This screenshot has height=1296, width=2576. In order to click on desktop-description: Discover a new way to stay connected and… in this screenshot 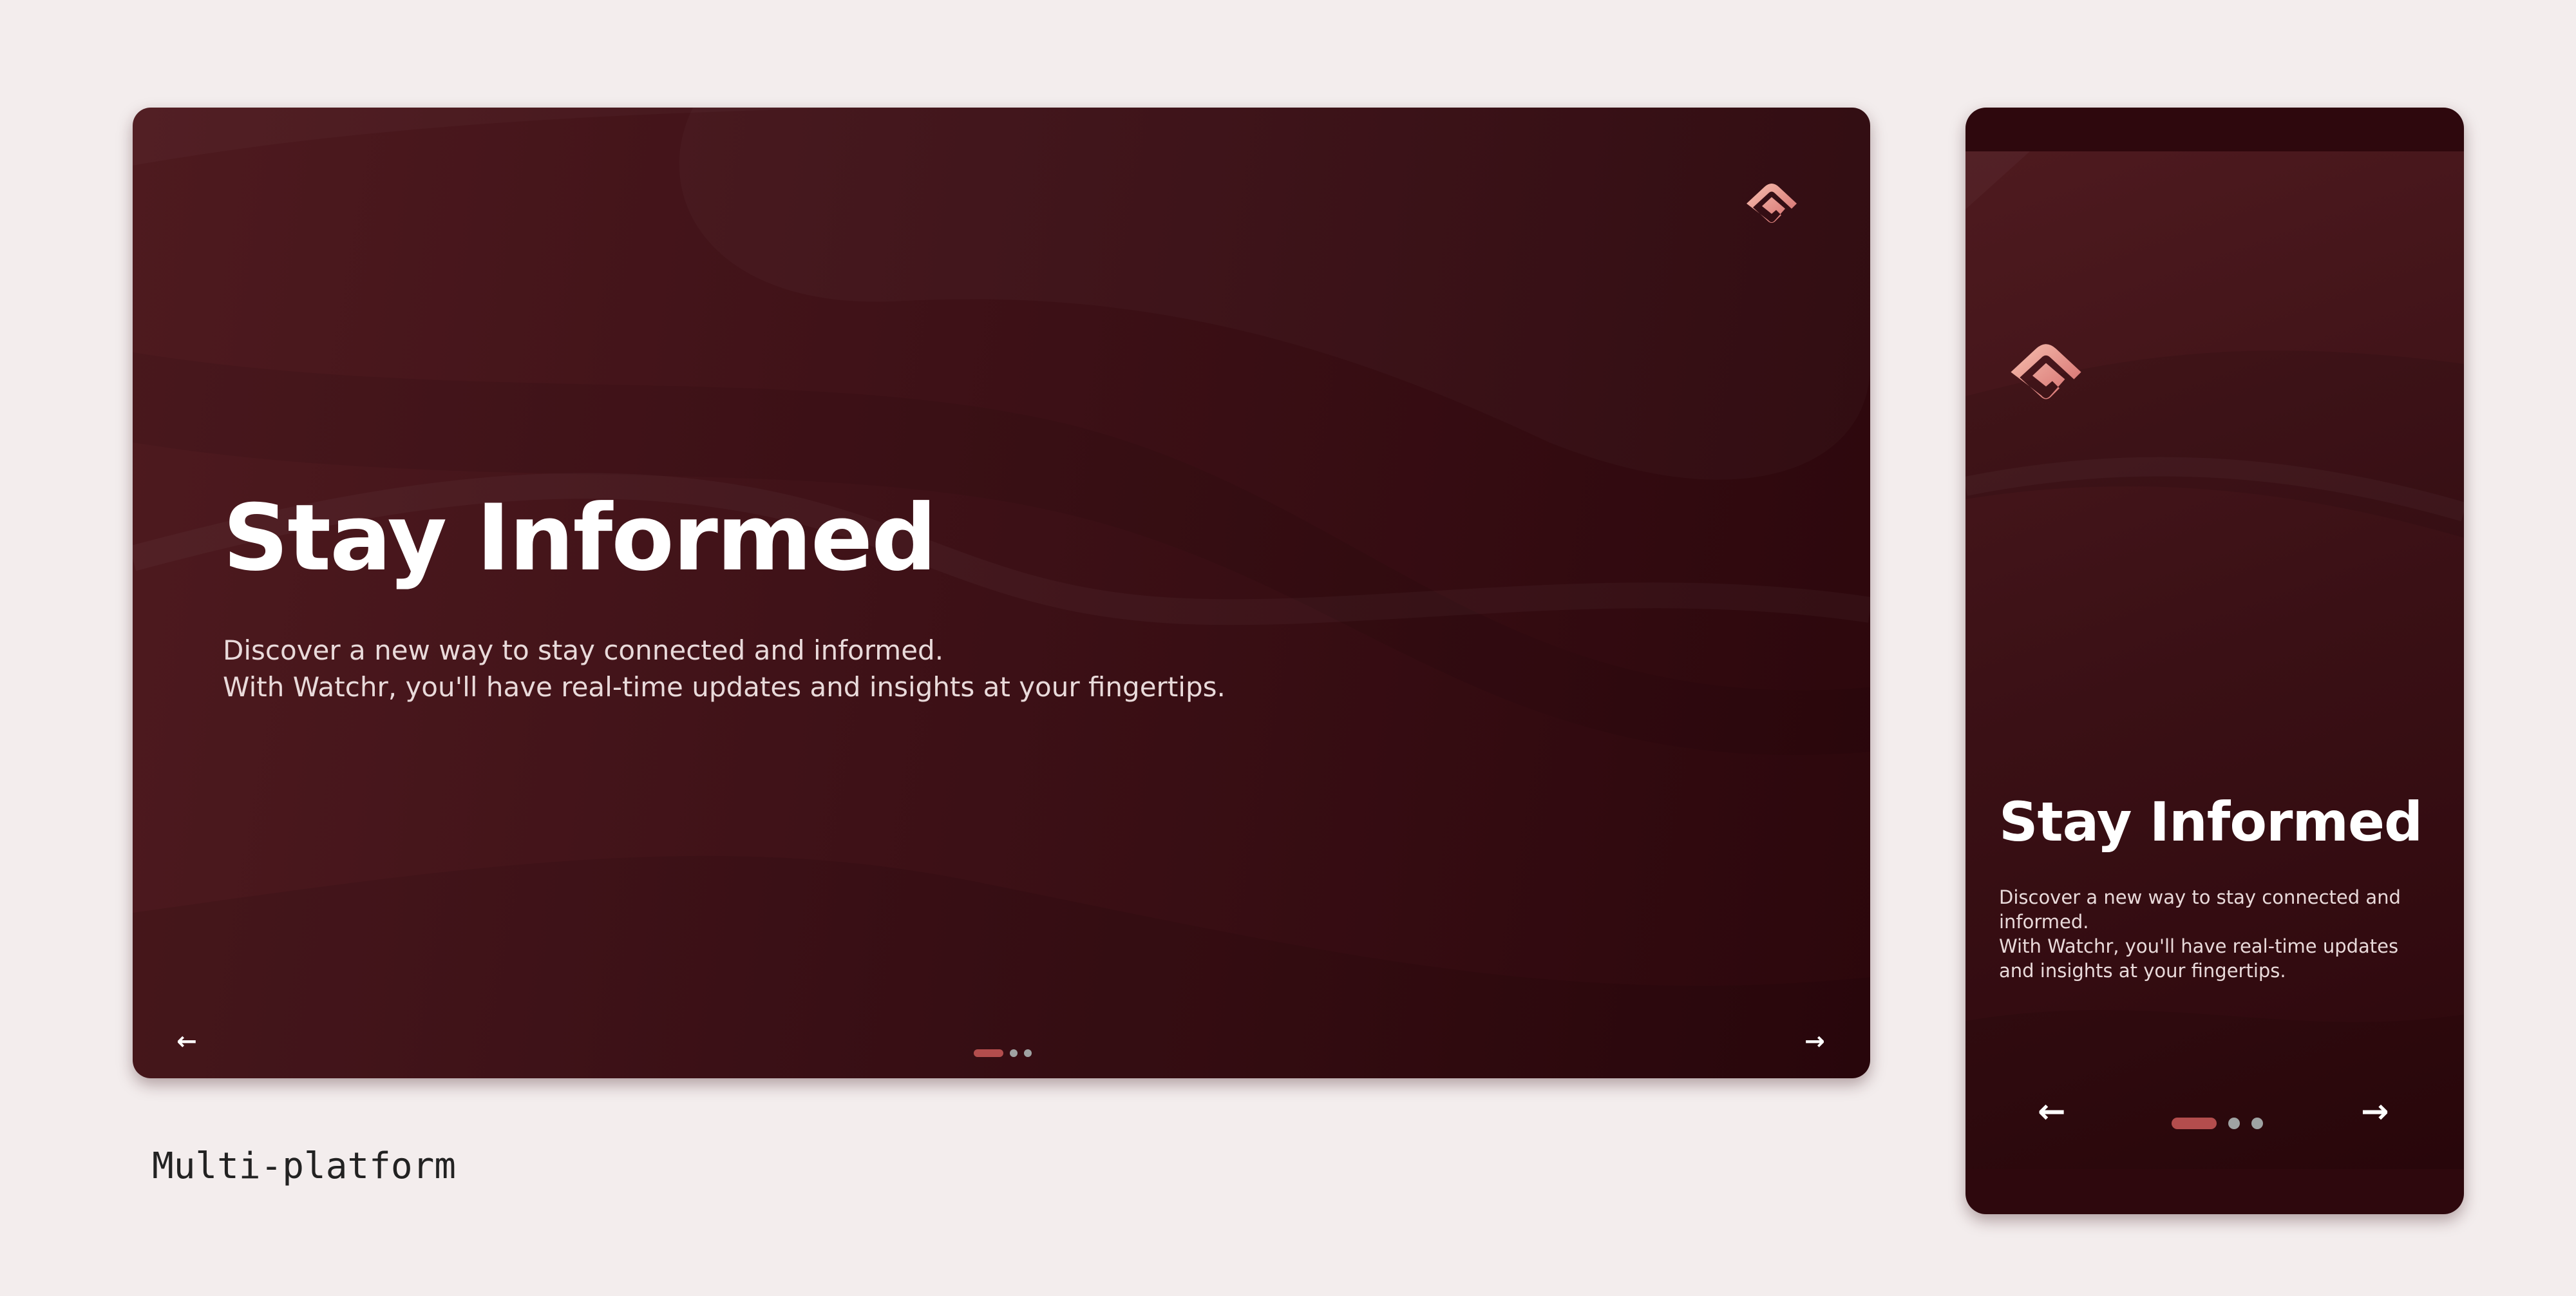, I will do `click(724, 668)`.